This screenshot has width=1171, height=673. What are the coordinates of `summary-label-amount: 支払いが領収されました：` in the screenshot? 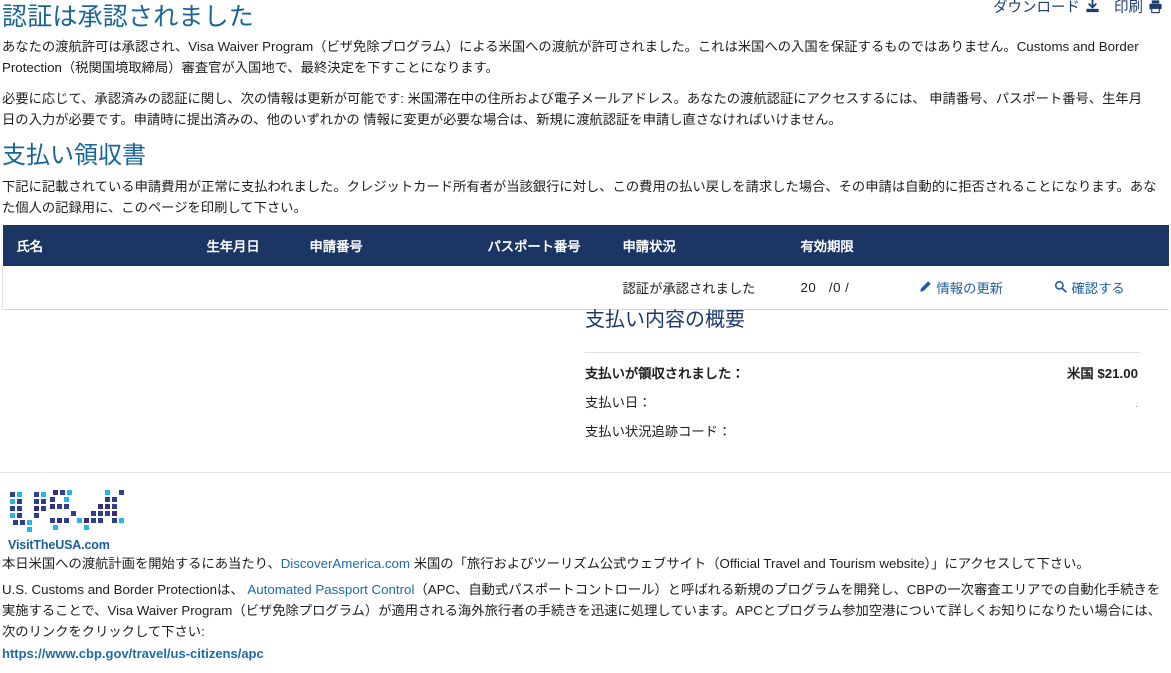 It's located at (665, 373).